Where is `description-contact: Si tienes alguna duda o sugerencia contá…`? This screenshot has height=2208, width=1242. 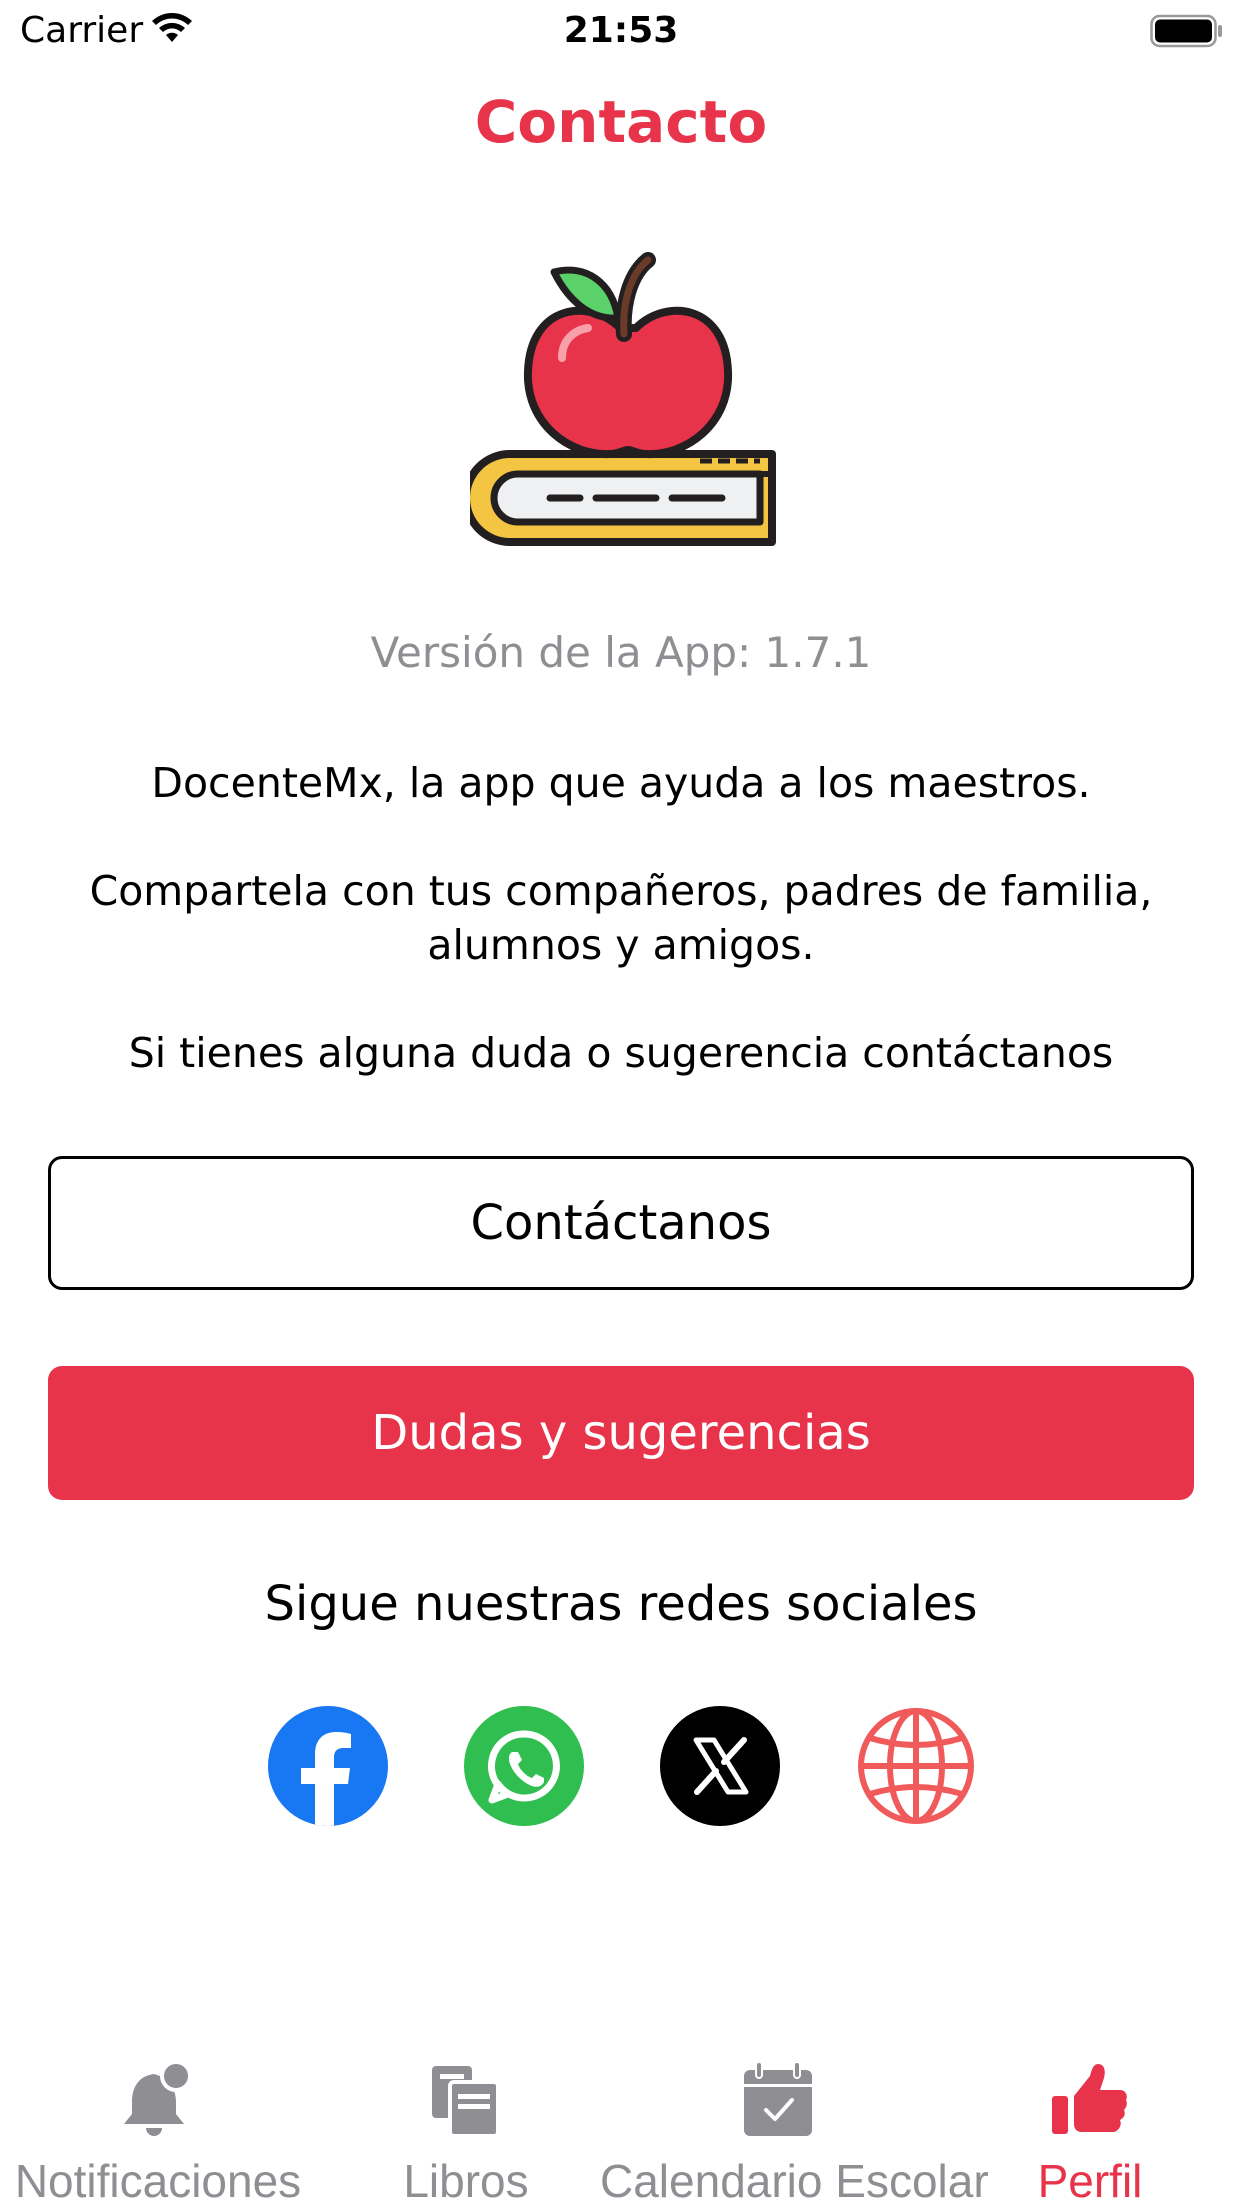 description-contact: Si tienes alguna duda o sugerencia contá… is located at coordinates (621, 1053).